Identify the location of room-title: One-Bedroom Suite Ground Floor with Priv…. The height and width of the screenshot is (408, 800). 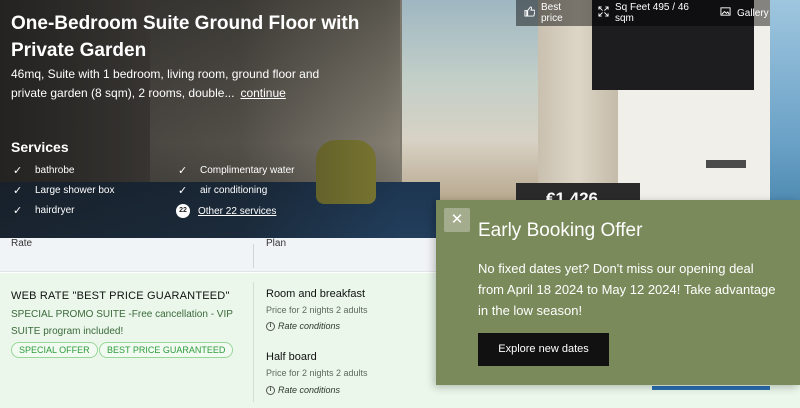
(185, 37).